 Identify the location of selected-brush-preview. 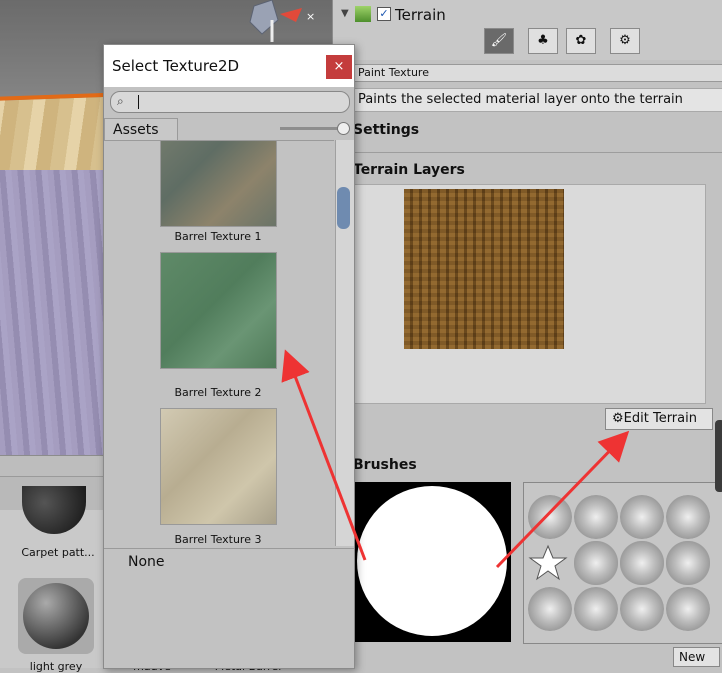
(432, 562).